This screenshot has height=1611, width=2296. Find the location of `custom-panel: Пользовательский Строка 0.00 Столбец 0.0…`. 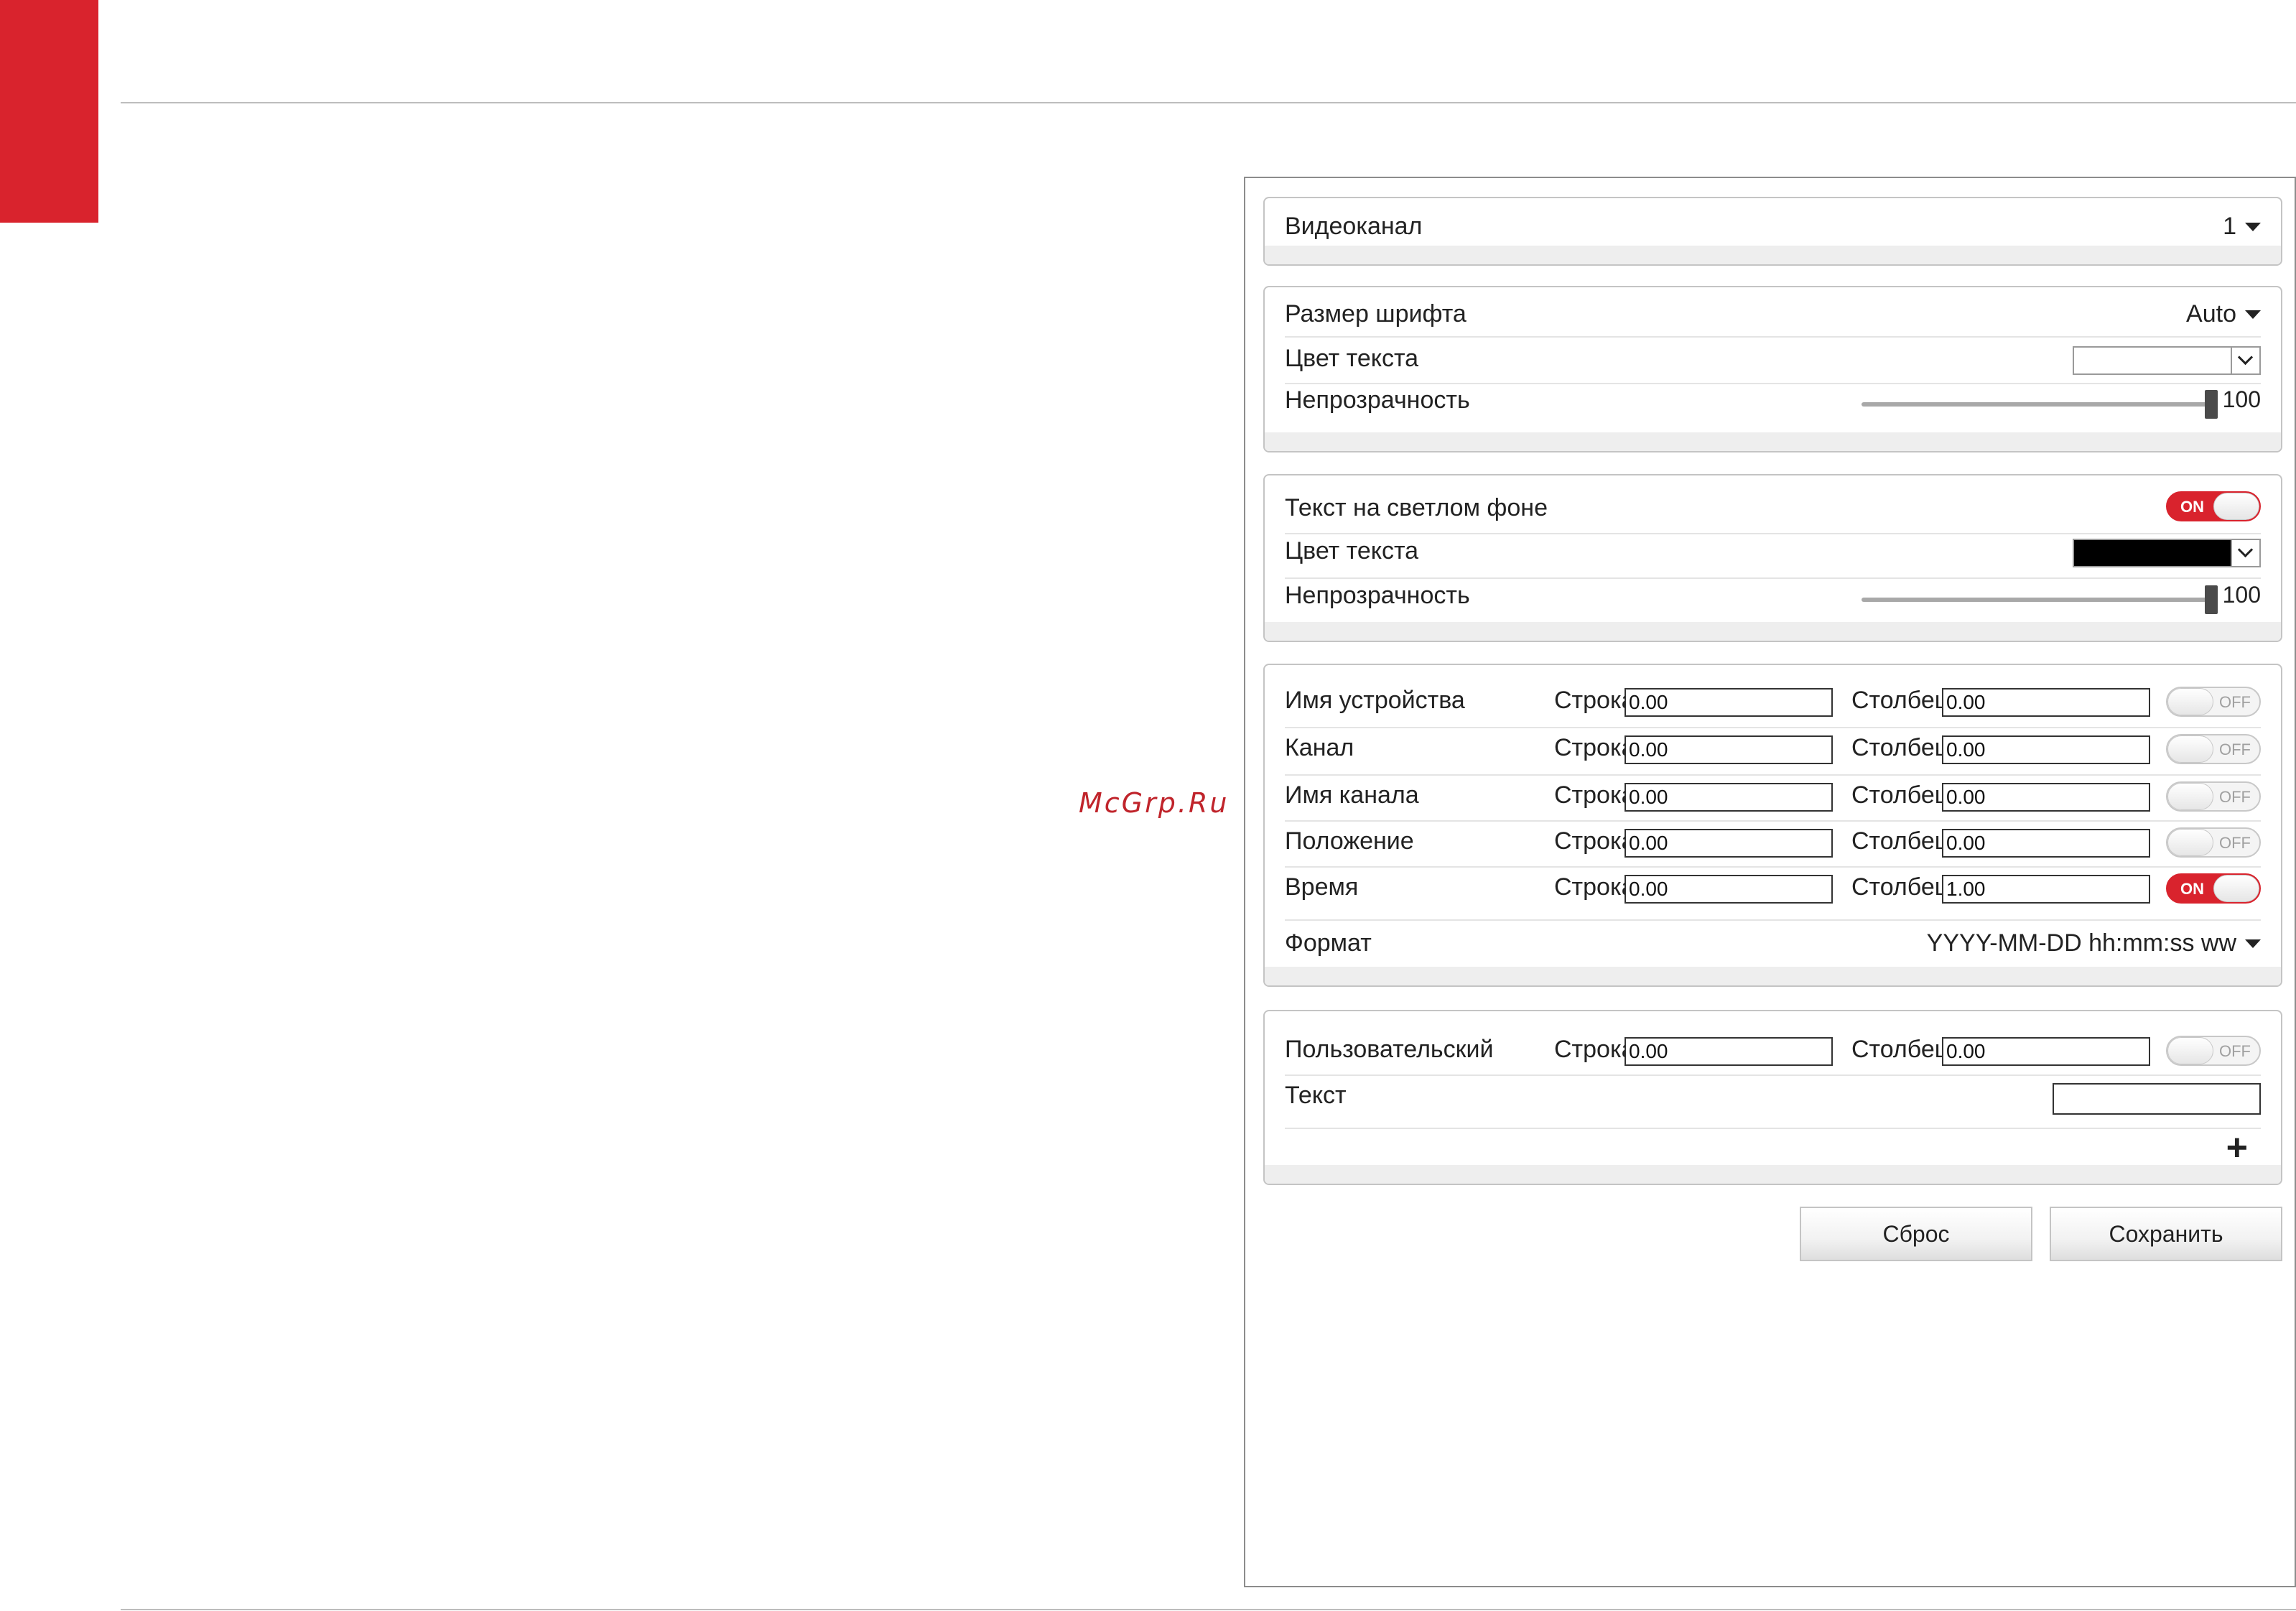

custom-panel: Пользовательский Строка 0.00 Столбец 0.0… is located at coordinates (1773, 1097).